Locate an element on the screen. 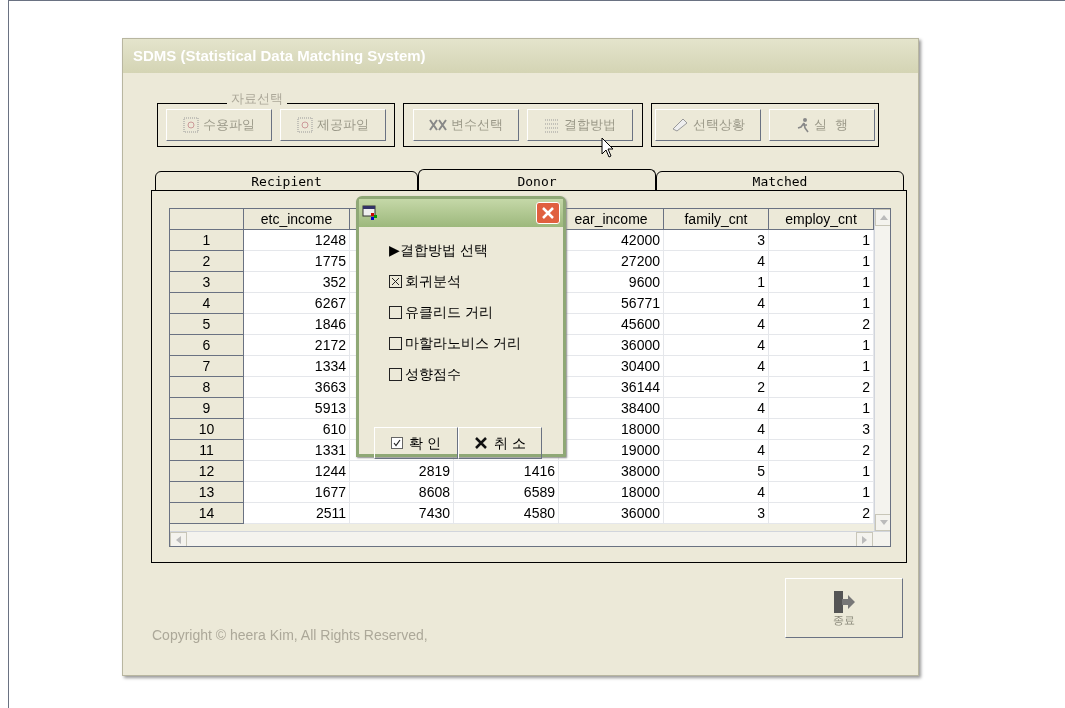 The height and width of the screenshot is (708, 1065). left-arrow-icon is located at coordinates (178, 540).